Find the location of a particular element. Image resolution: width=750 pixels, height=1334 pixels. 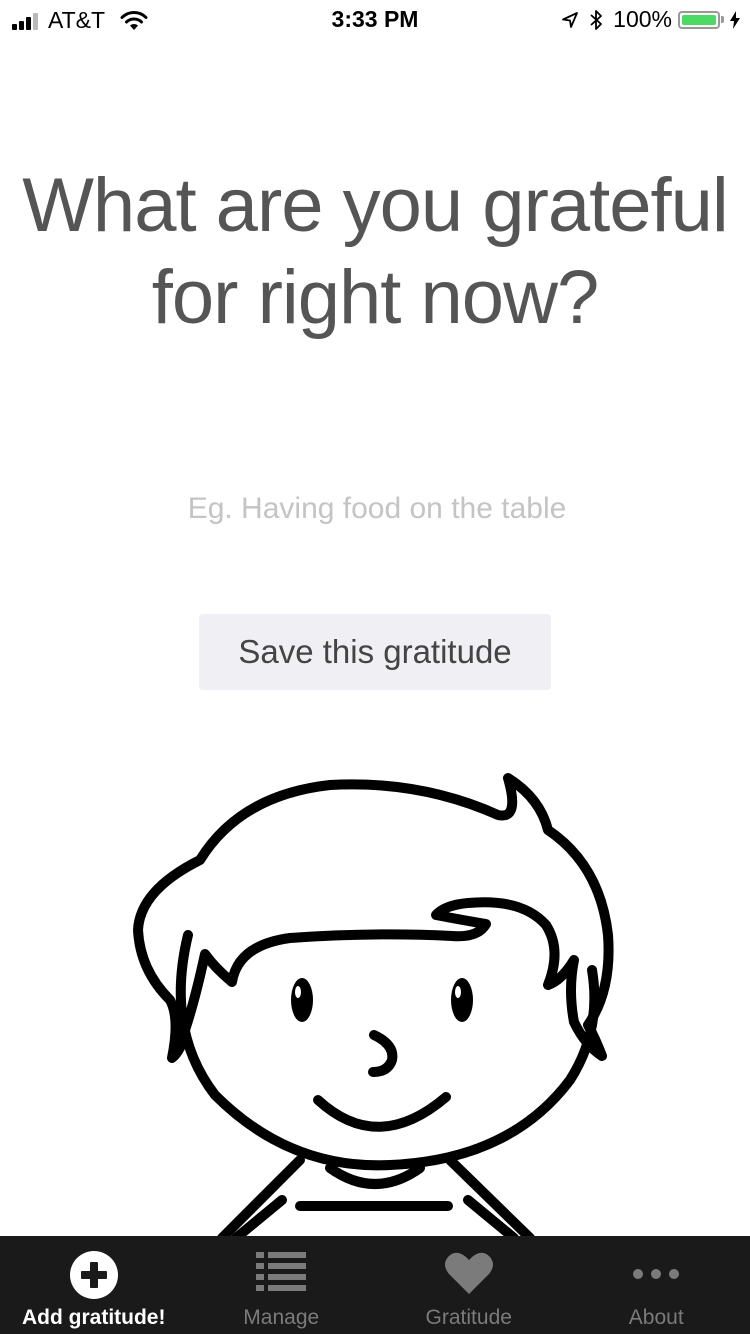

tab-label-gratitude: Gratitude is located at coordinates (468, 1317).